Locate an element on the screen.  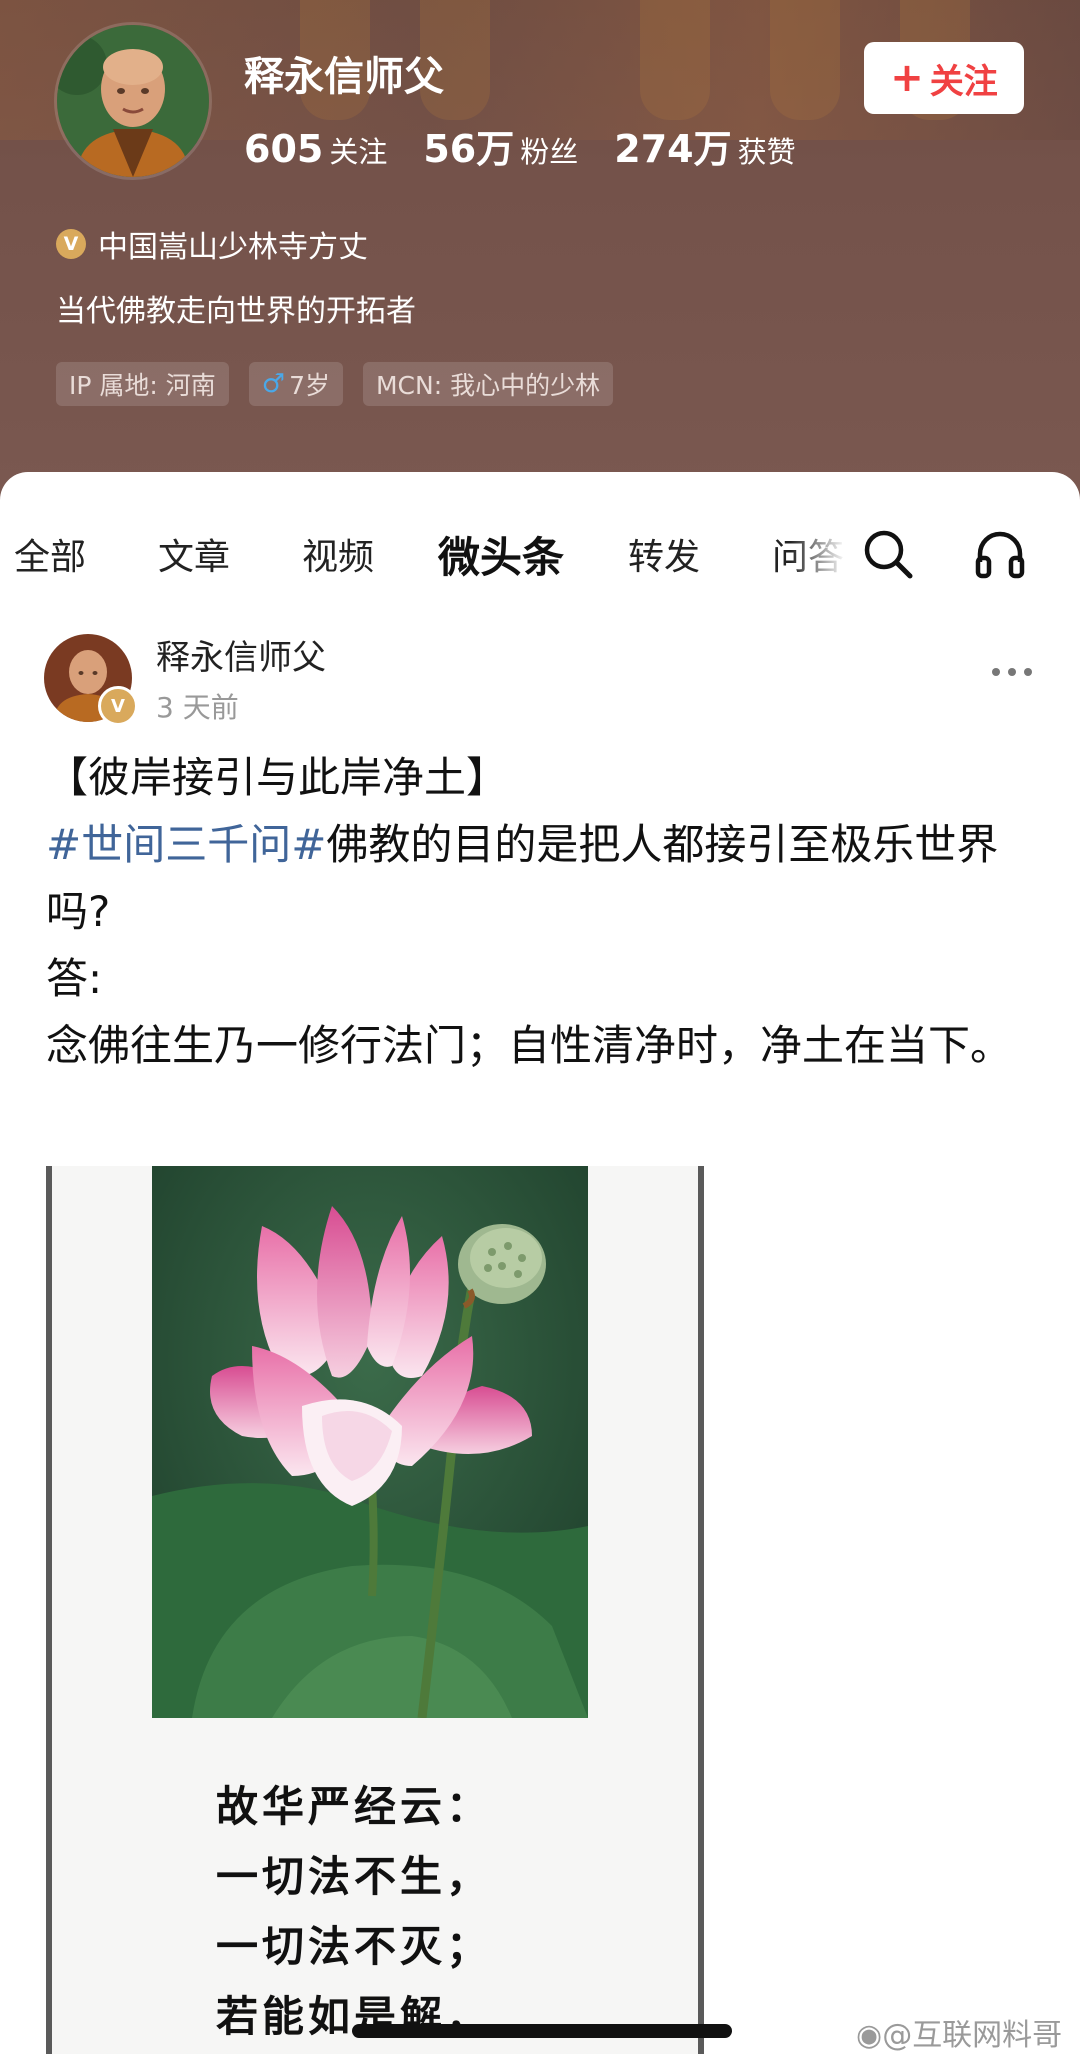
follow-button: + 关注 is located at coordinates (944, 78).